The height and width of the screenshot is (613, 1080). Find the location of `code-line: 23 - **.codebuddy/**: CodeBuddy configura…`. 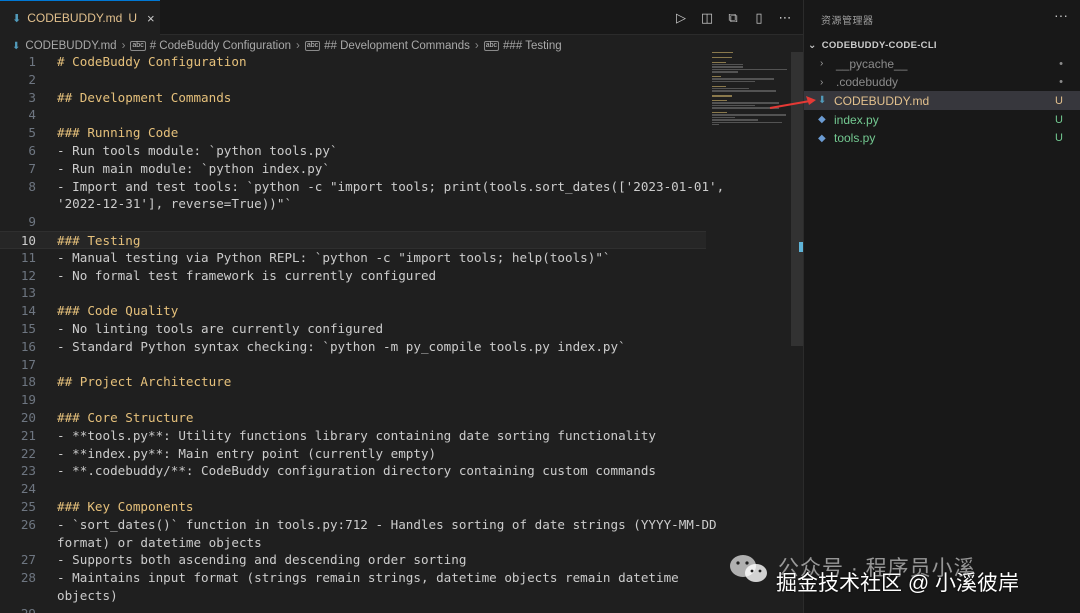

code-line: 23 - **.codebuddy/**: CodeBuddy configura… is located at coordinates (353, 471).